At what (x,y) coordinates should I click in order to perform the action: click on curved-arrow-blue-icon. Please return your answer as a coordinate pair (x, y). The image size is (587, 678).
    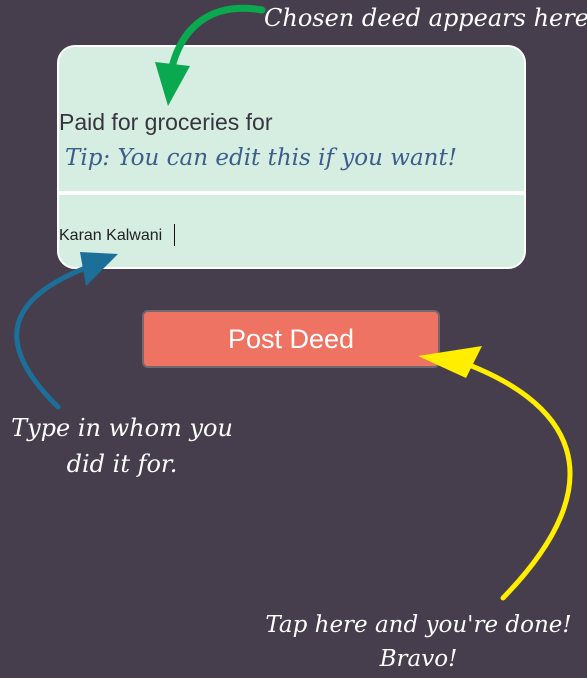
    Looking at the image, I should click on (66, 331).